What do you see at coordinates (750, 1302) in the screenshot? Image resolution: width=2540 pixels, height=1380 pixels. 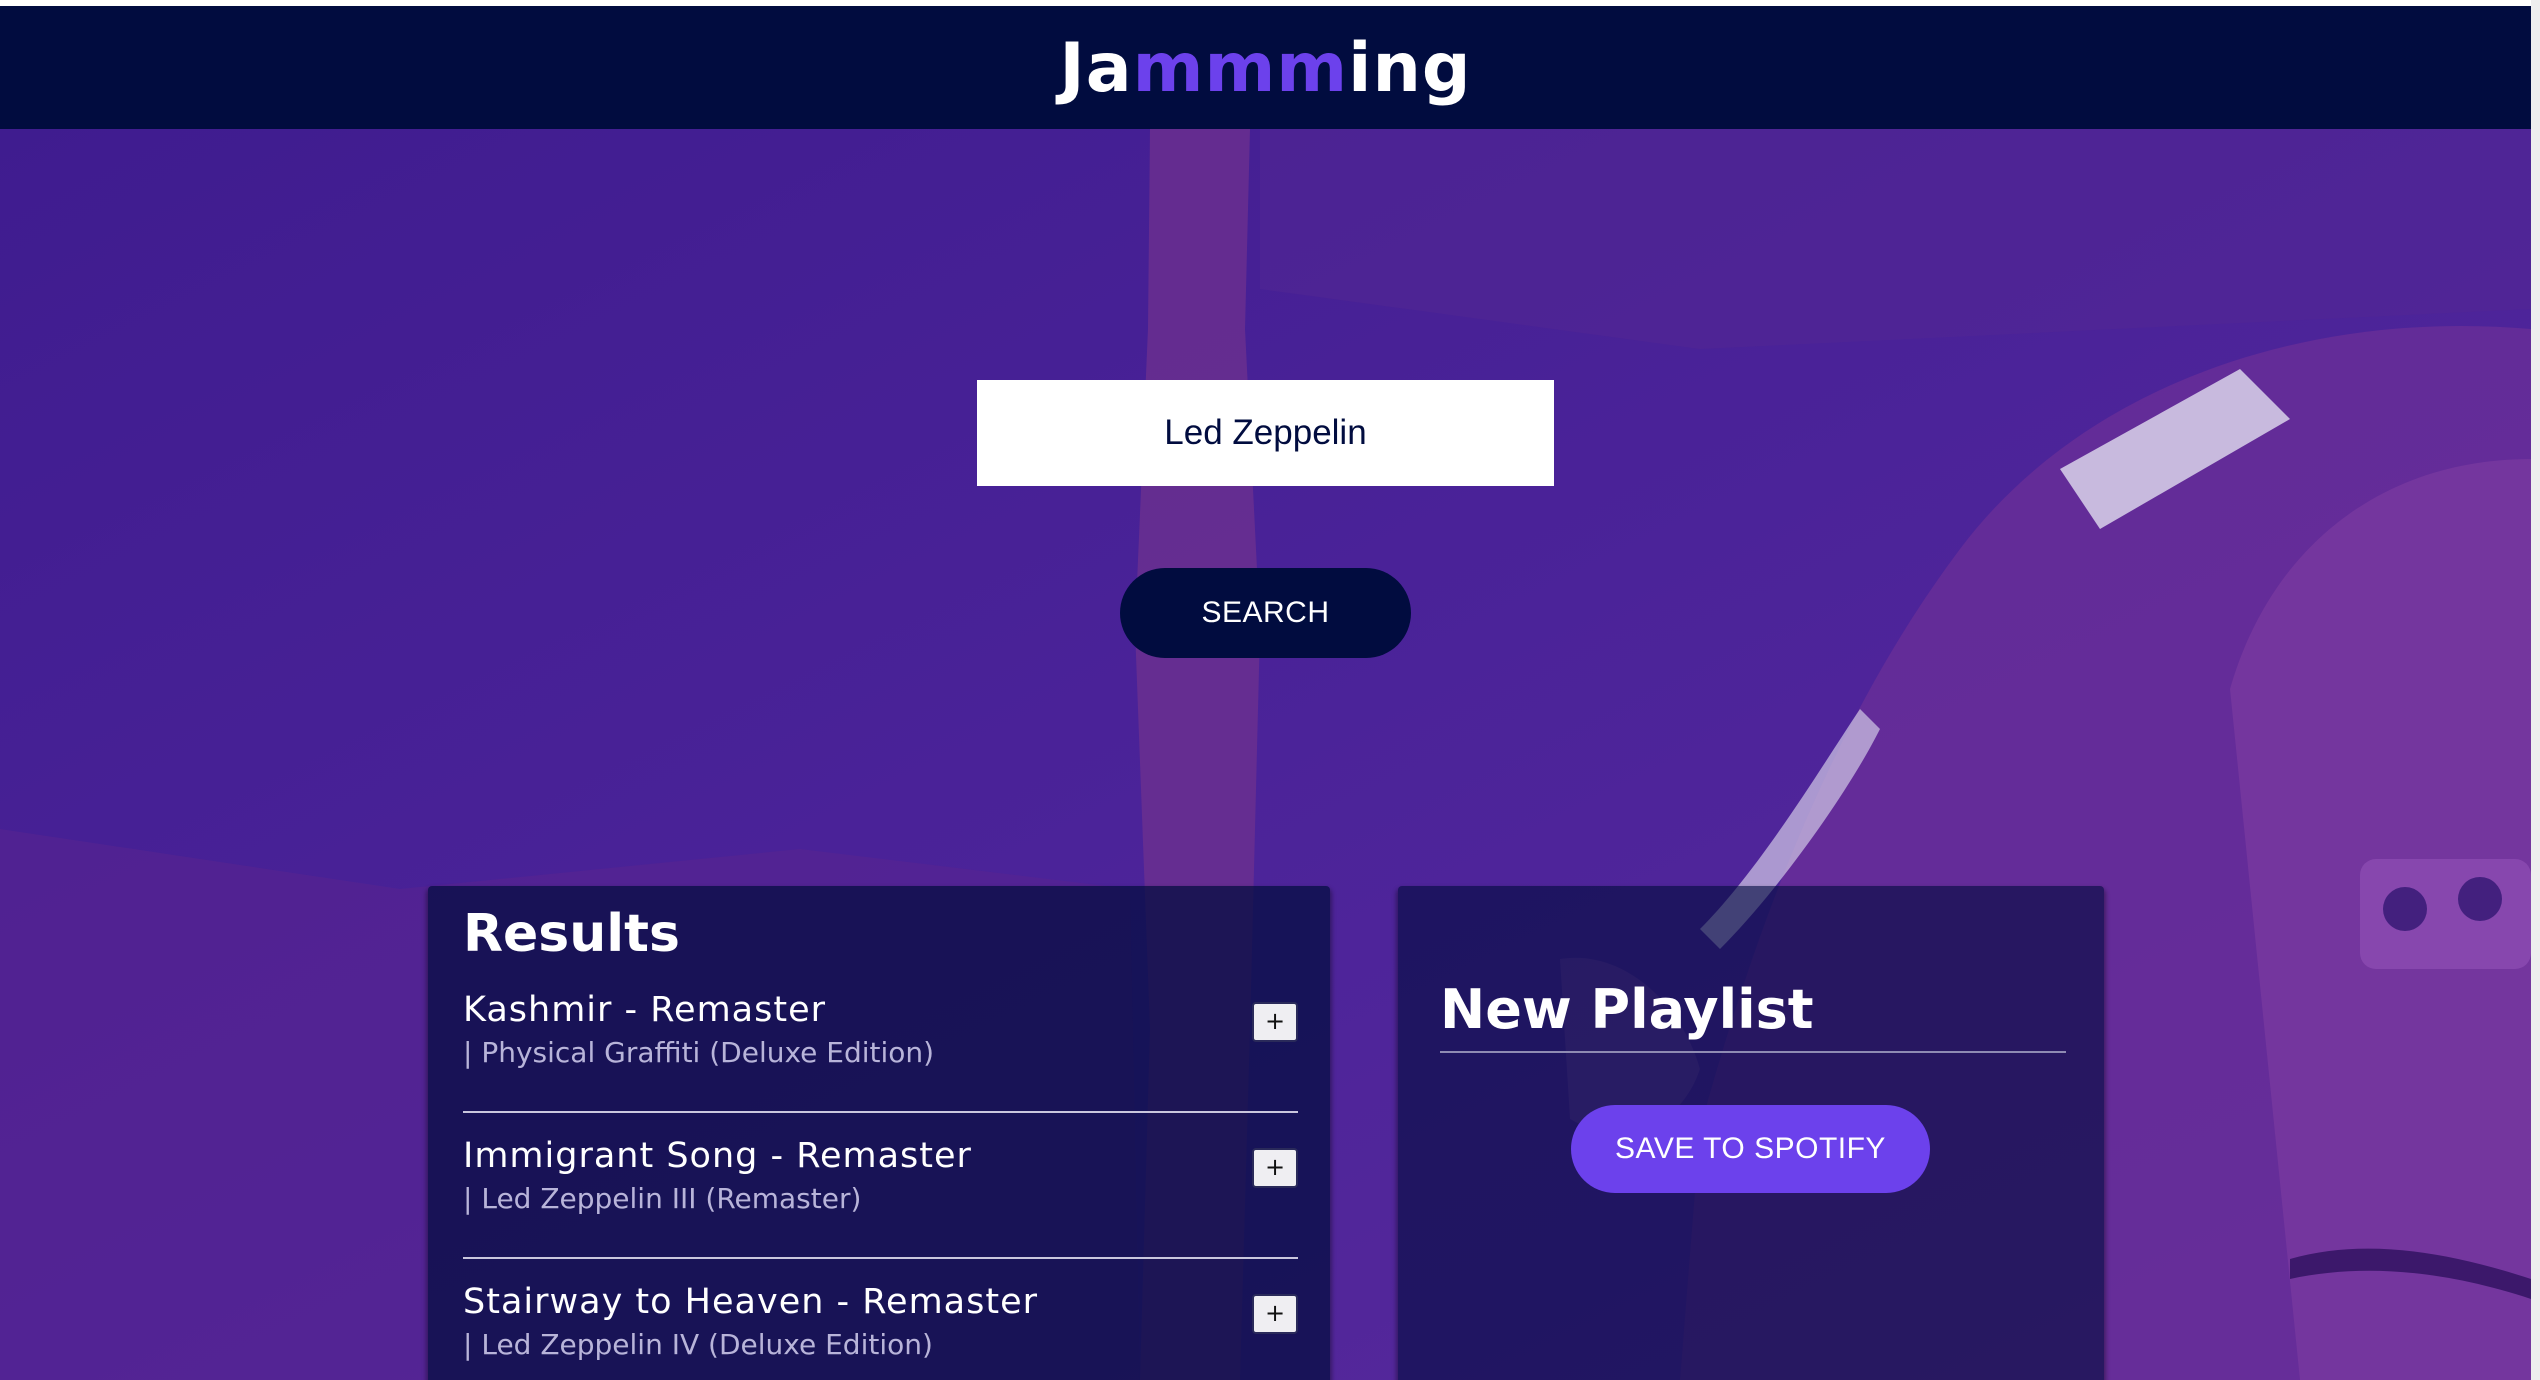 I see `track-name: Stairway to Heaven - Remaster` at bounding box center [750, 1302].